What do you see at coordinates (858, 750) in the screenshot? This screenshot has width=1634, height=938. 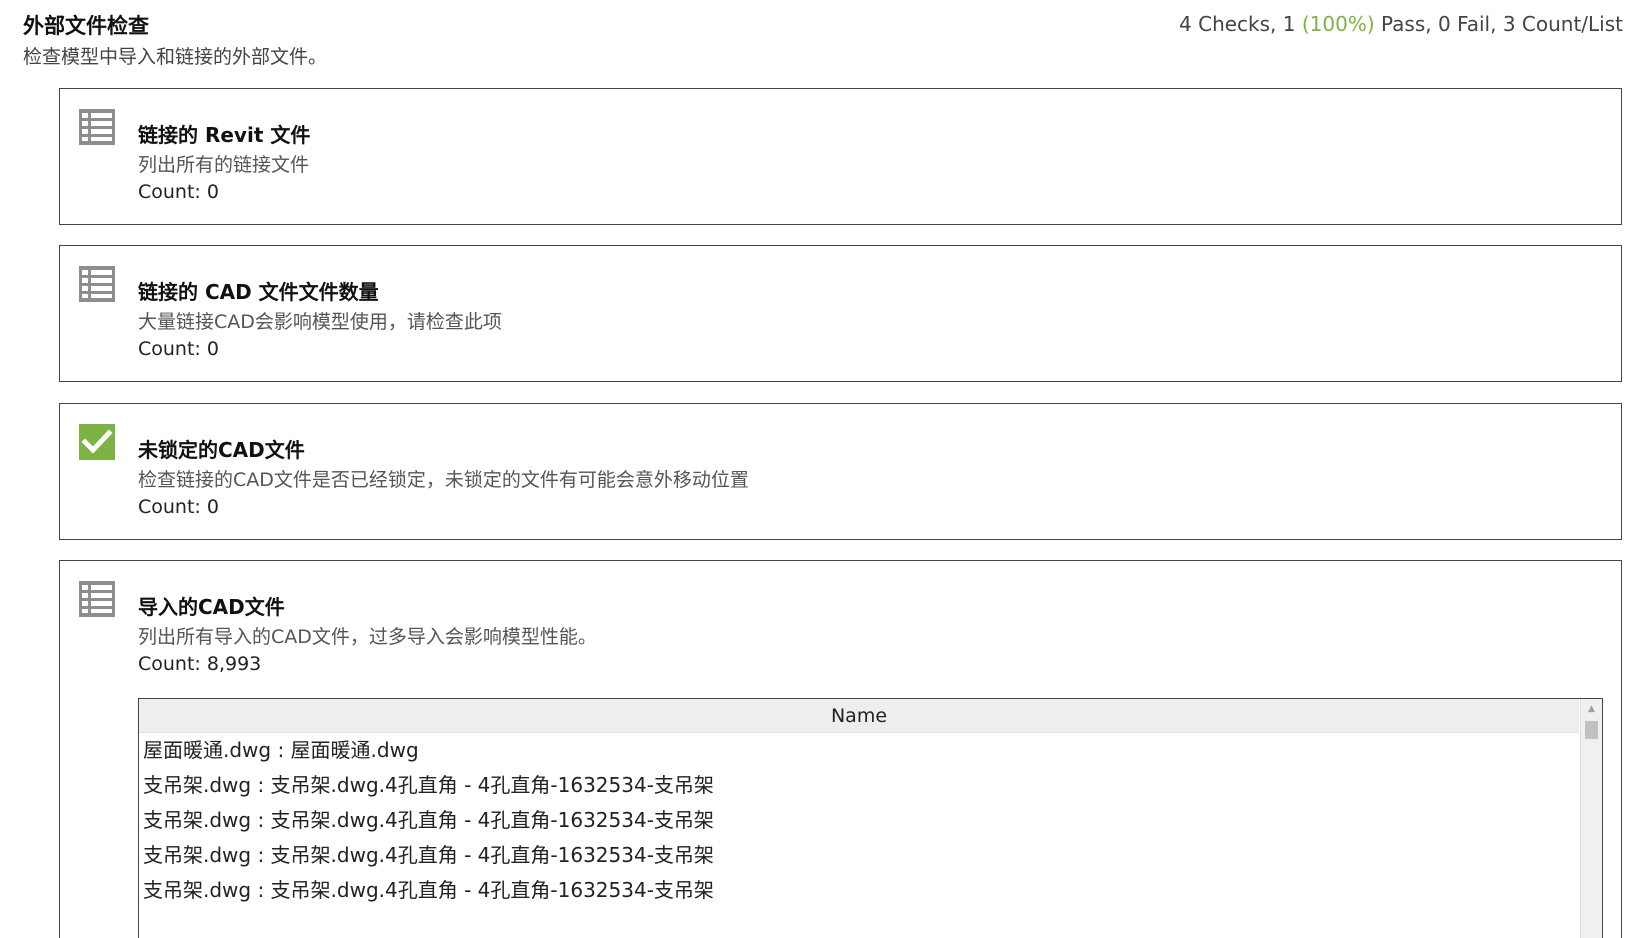 I see `table-row: 屋面暖通.dwg` at bounding box center [858, 750].